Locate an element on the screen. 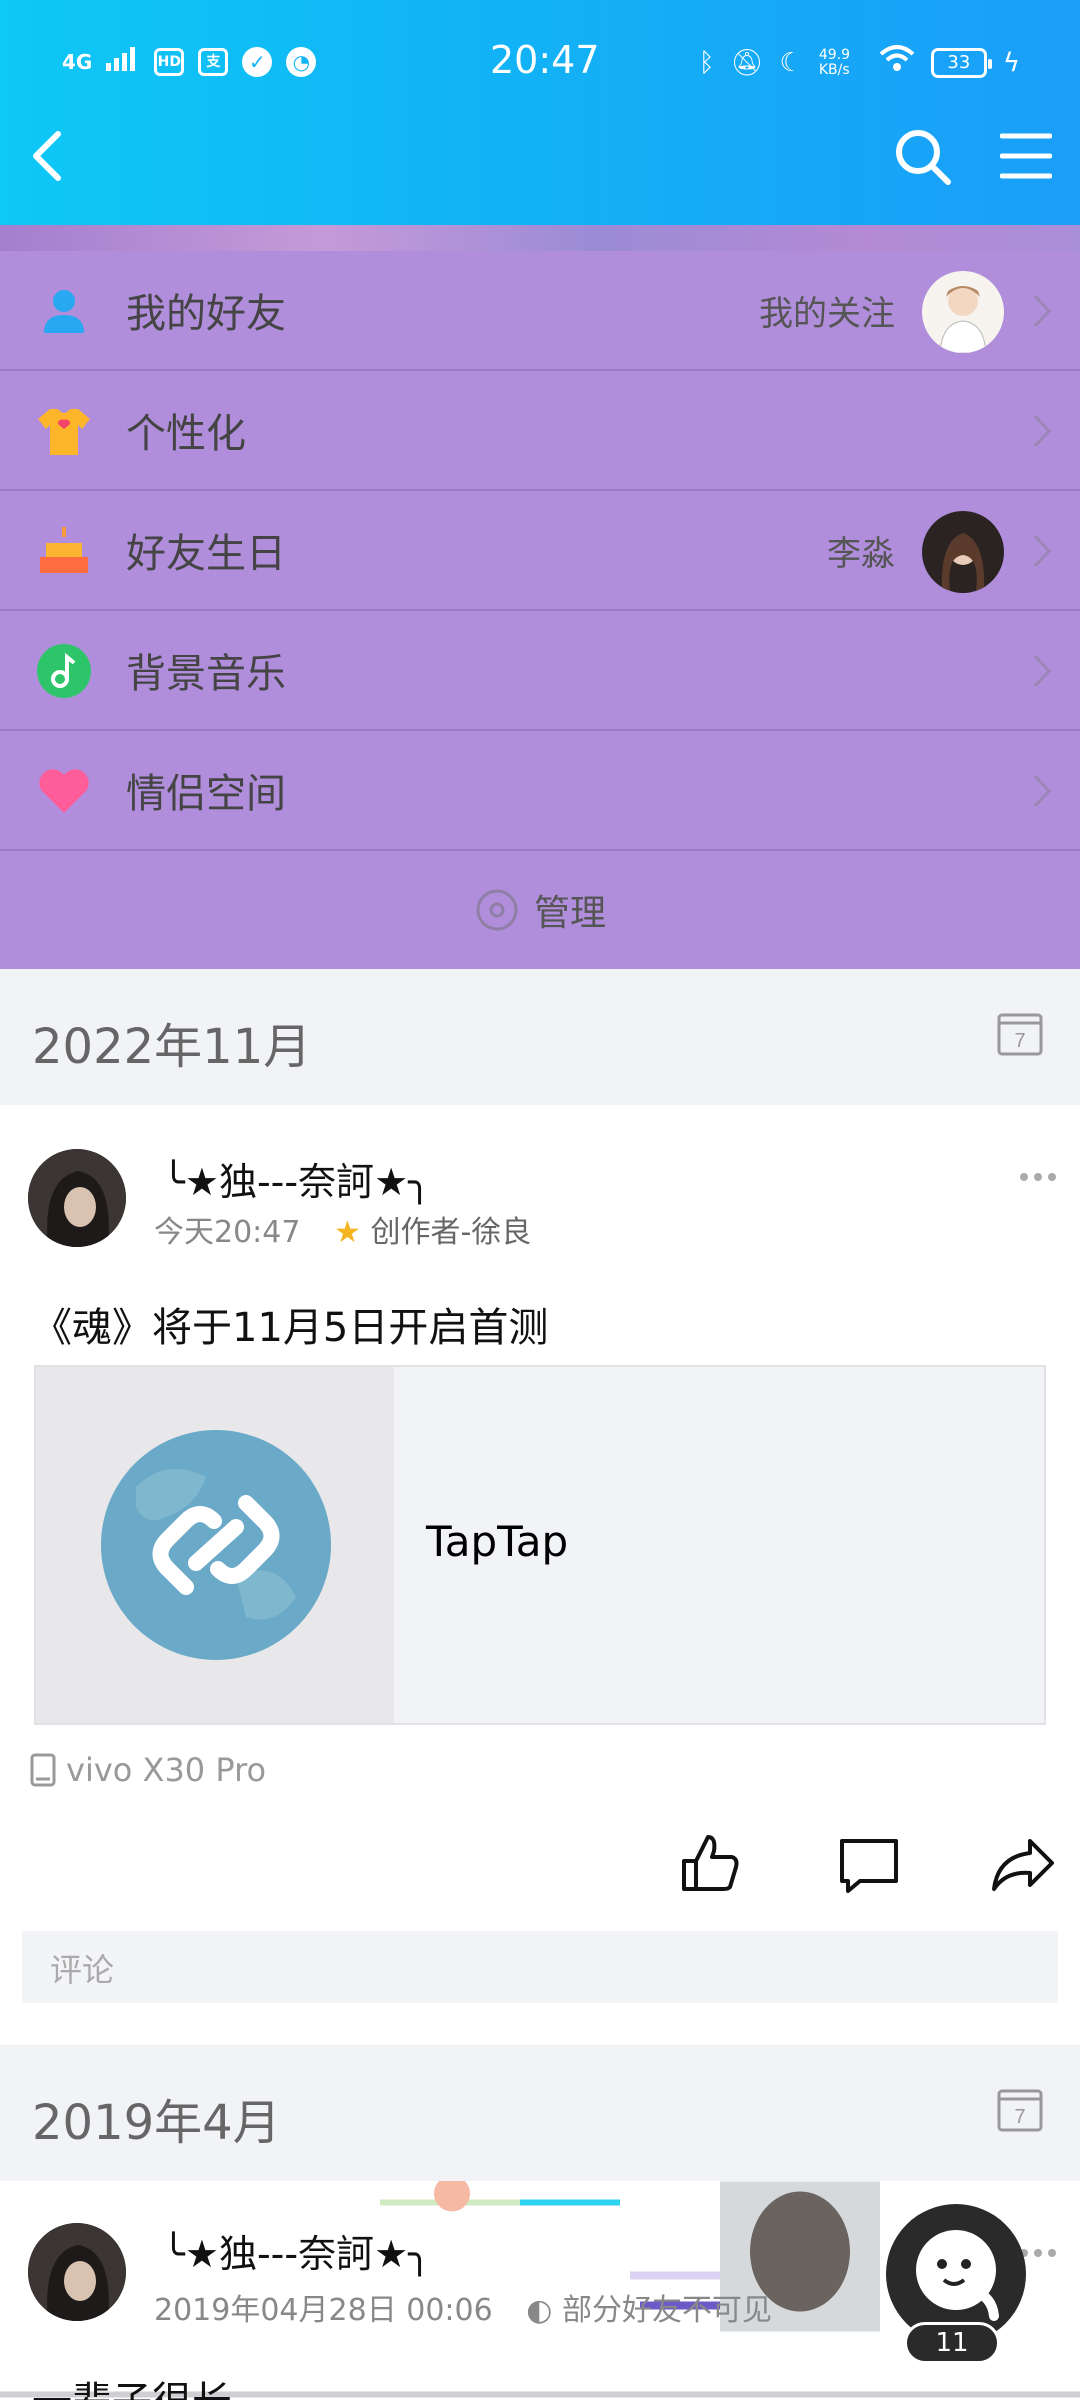 The image size is (1080, 2400). menu-item-label: 好友生日 is located at coordinates (206, 554).